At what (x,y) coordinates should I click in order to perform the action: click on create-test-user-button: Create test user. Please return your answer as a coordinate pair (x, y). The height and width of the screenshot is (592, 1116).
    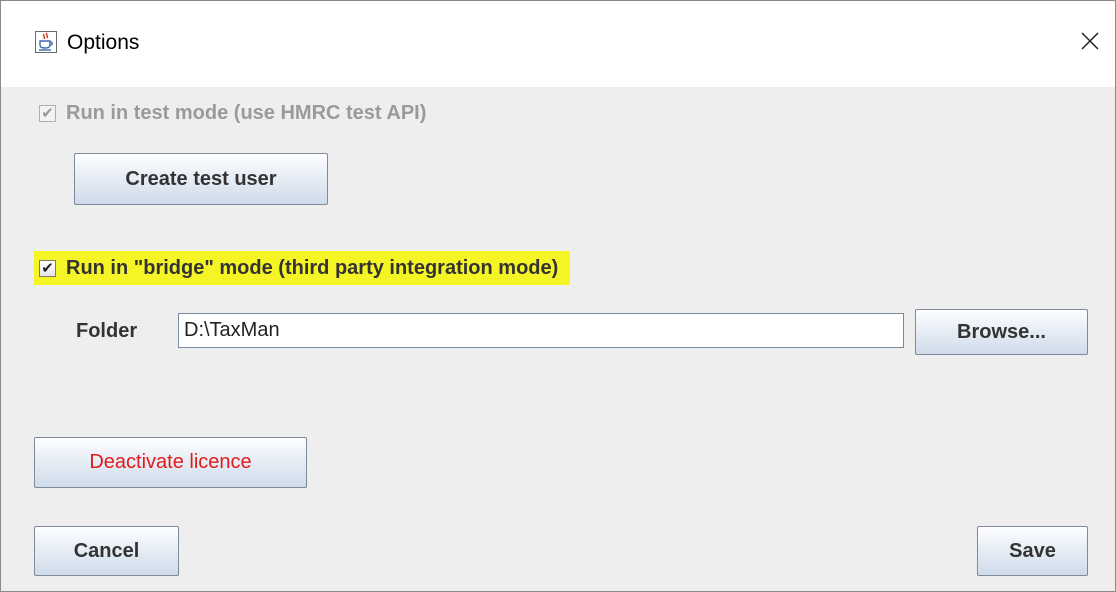
    Looking at the image, I should click on (201, 179).